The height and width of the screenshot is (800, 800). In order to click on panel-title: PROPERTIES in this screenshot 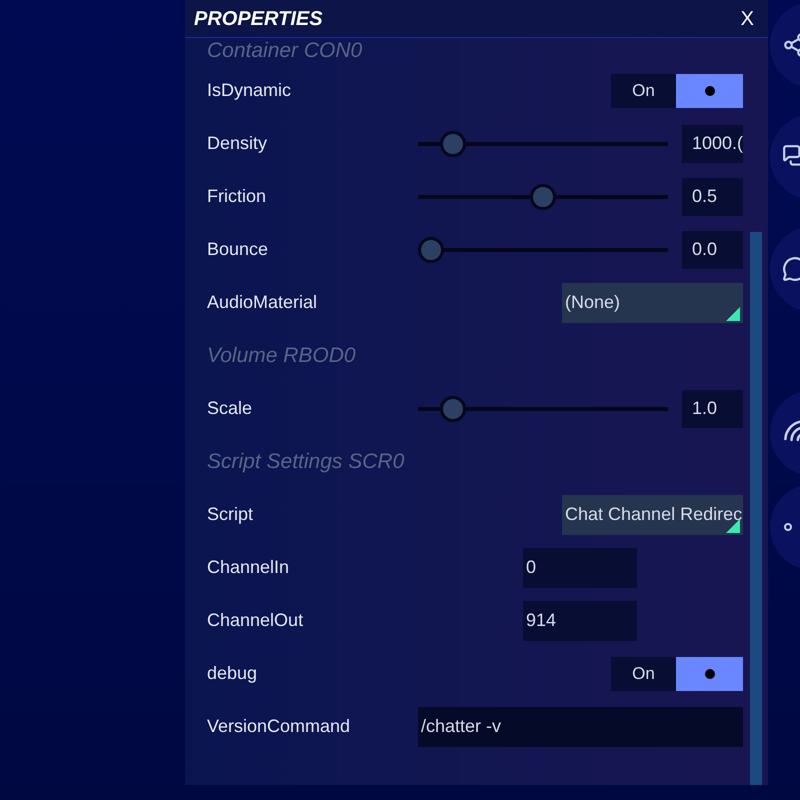, I will do `click(258, 19)`.